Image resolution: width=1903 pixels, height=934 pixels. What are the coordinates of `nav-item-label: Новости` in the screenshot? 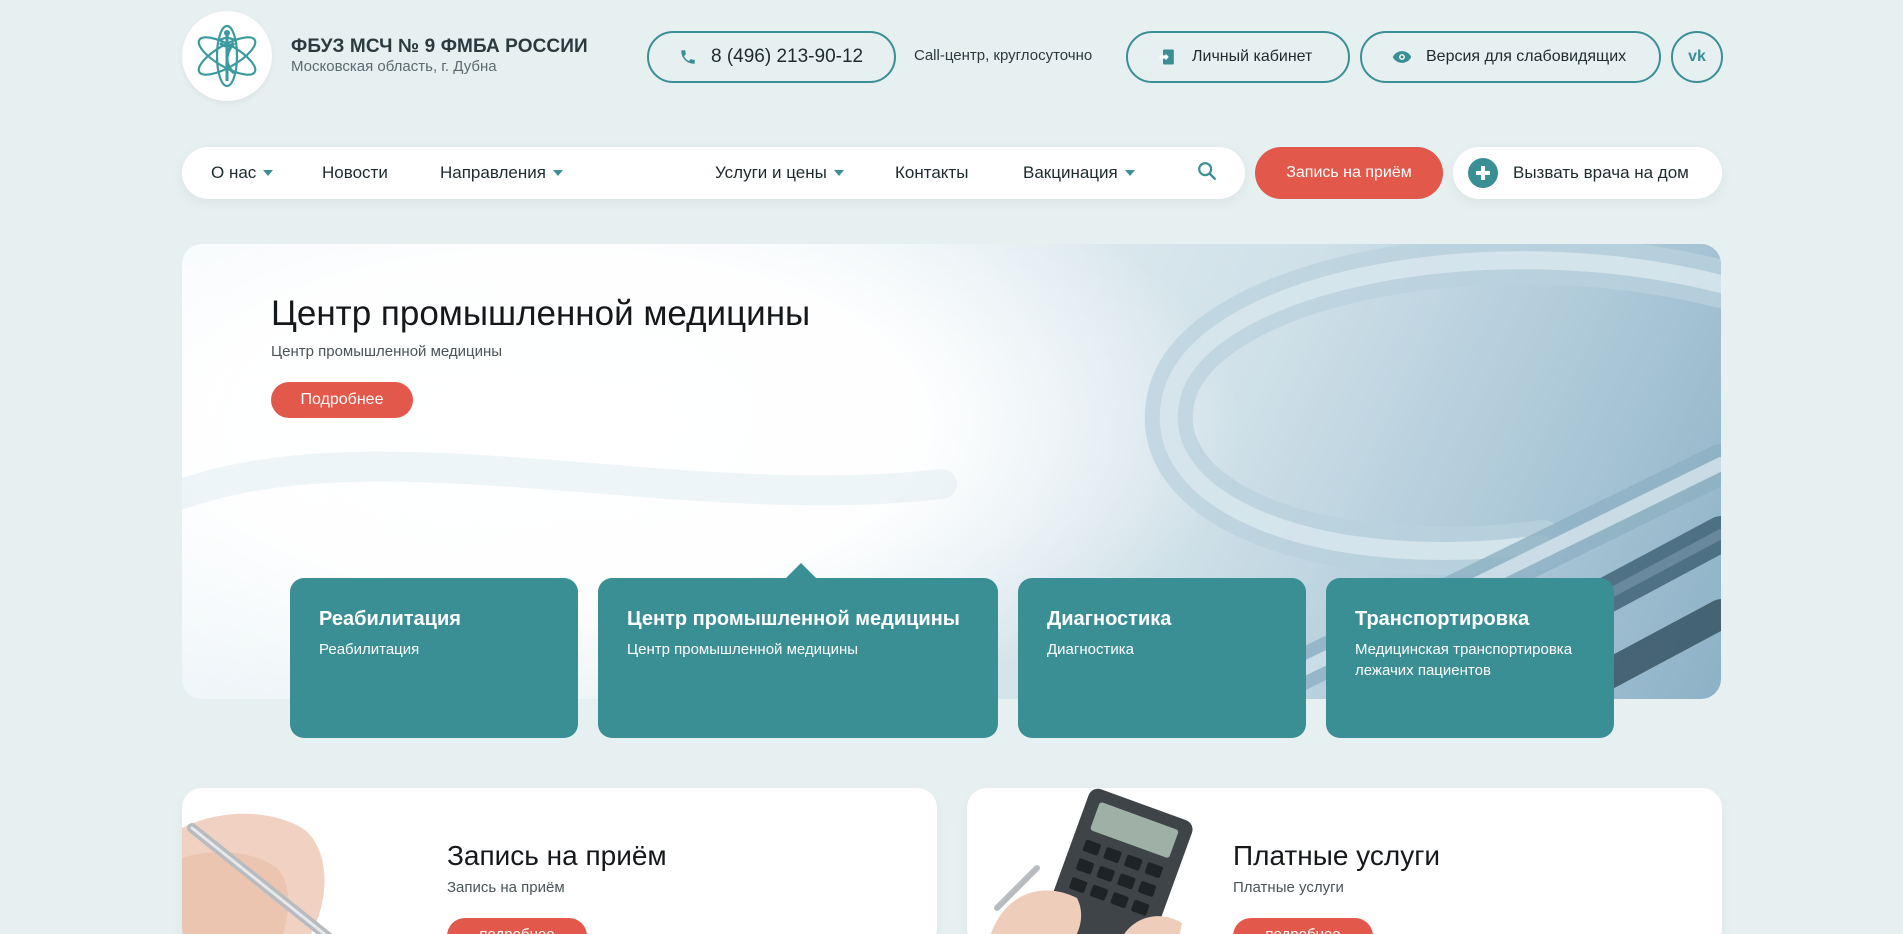 It's located at (355, 172).